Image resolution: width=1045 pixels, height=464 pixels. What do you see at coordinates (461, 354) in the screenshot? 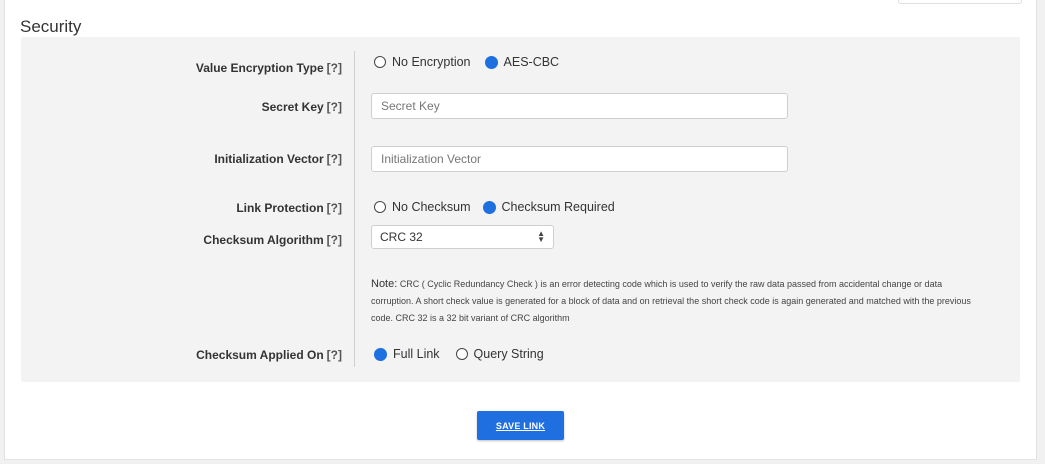
I see `radio-query-string-dot` at bounding box center [461, 354].